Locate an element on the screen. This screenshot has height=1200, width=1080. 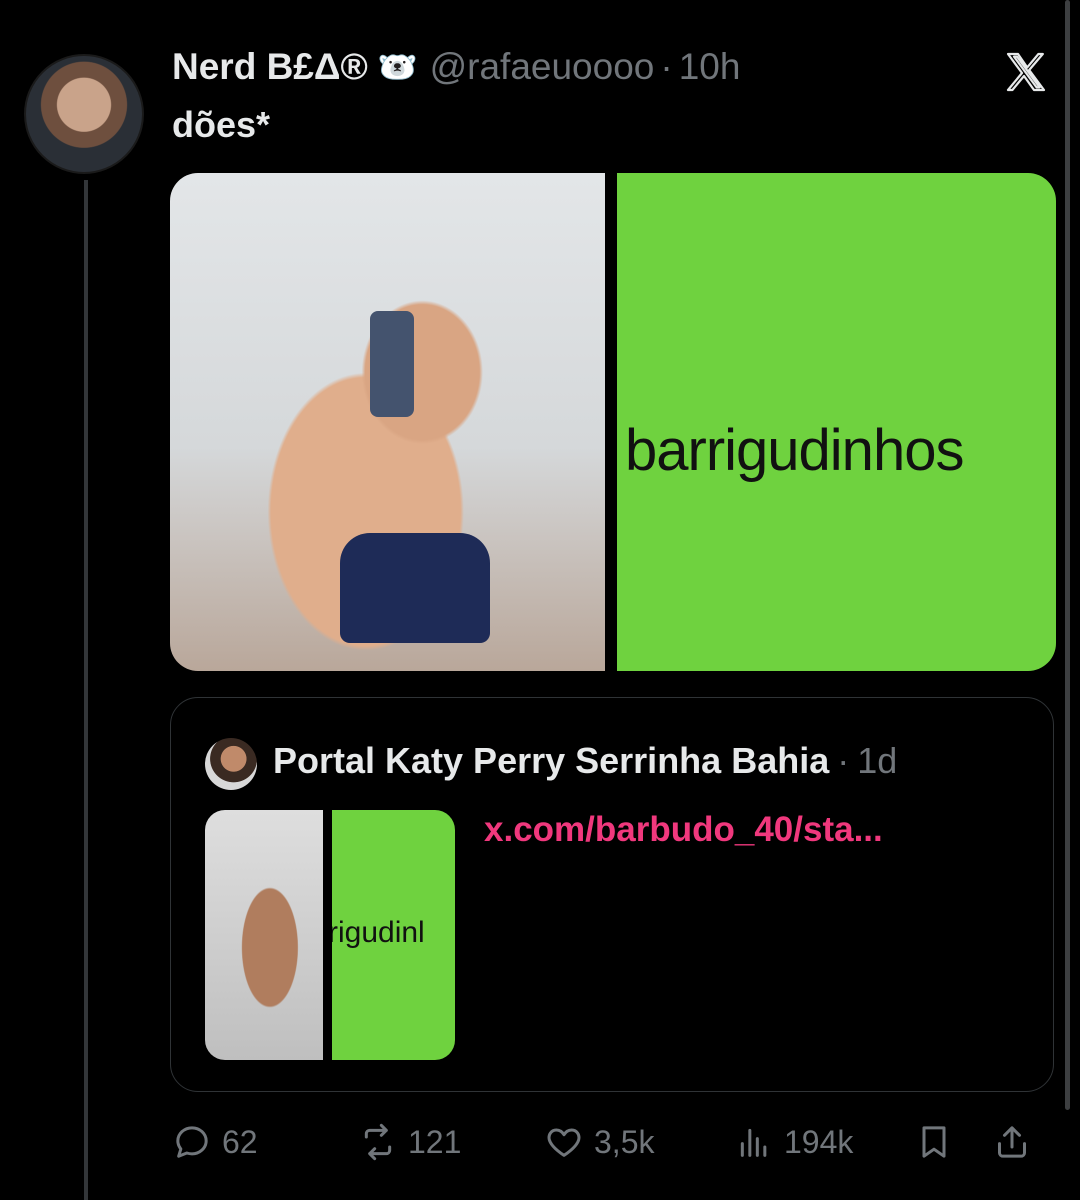
view-count: 194k is located at coordinates (819, 1141).